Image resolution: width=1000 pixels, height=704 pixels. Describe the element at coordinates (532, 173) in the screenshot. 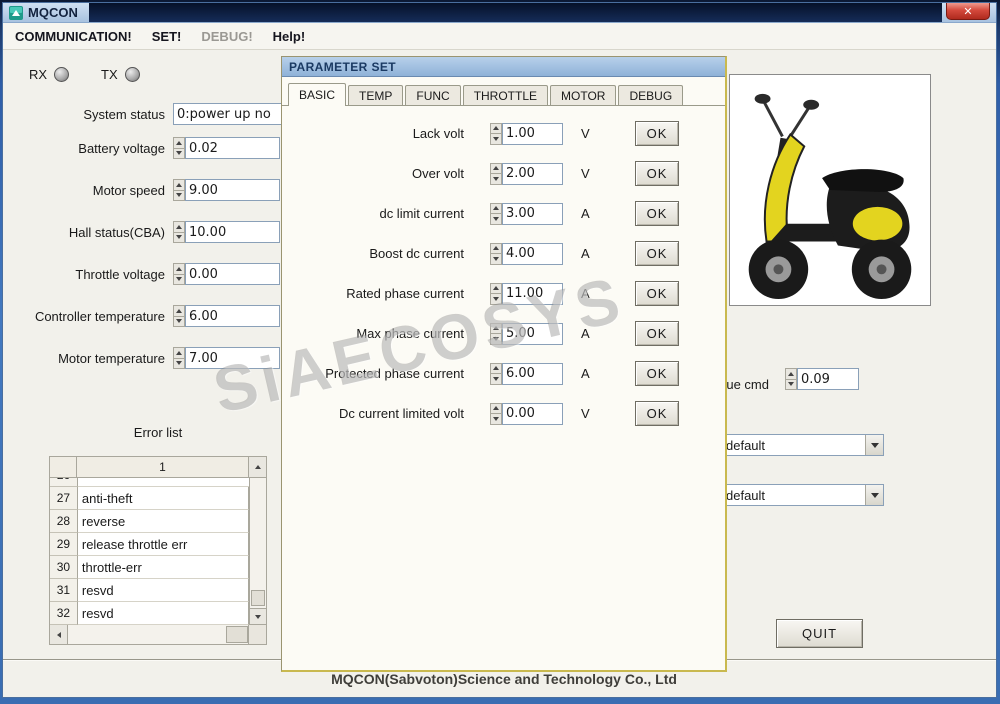

I see `parameter-value-input: 2.00` at that location.